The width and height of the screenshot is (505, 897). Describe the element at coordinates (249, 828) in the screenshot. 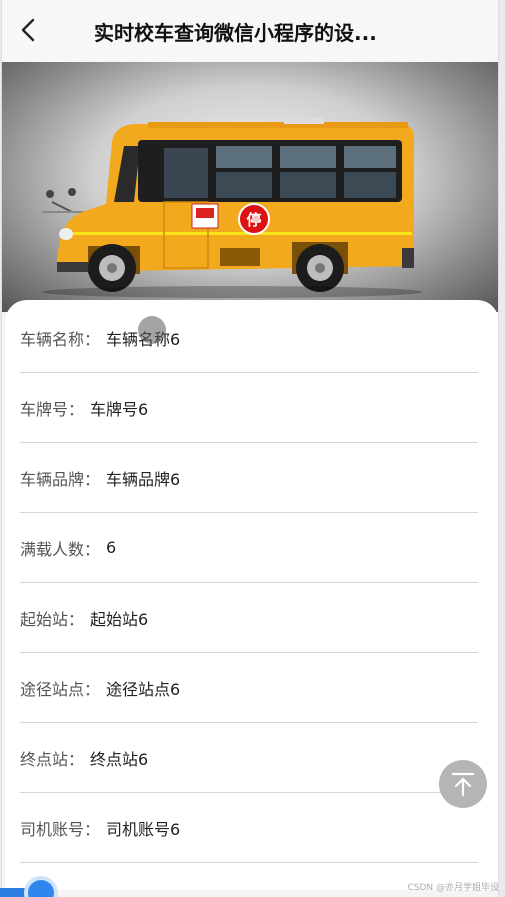

I see `detail-row-driver-account: 司机账号： 司机账号6` at that location.